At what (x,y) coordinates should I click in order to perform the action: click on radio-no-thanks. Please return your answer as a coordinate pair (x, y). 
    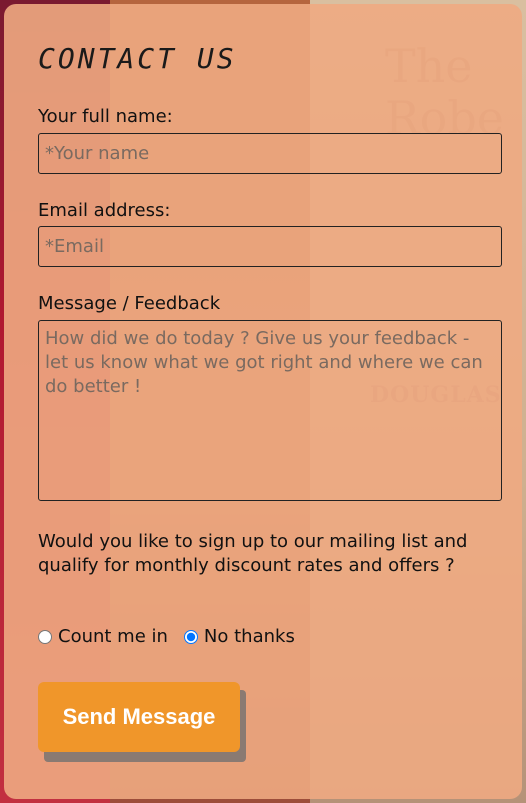
    Looking at the image, I should click on (190, 636).